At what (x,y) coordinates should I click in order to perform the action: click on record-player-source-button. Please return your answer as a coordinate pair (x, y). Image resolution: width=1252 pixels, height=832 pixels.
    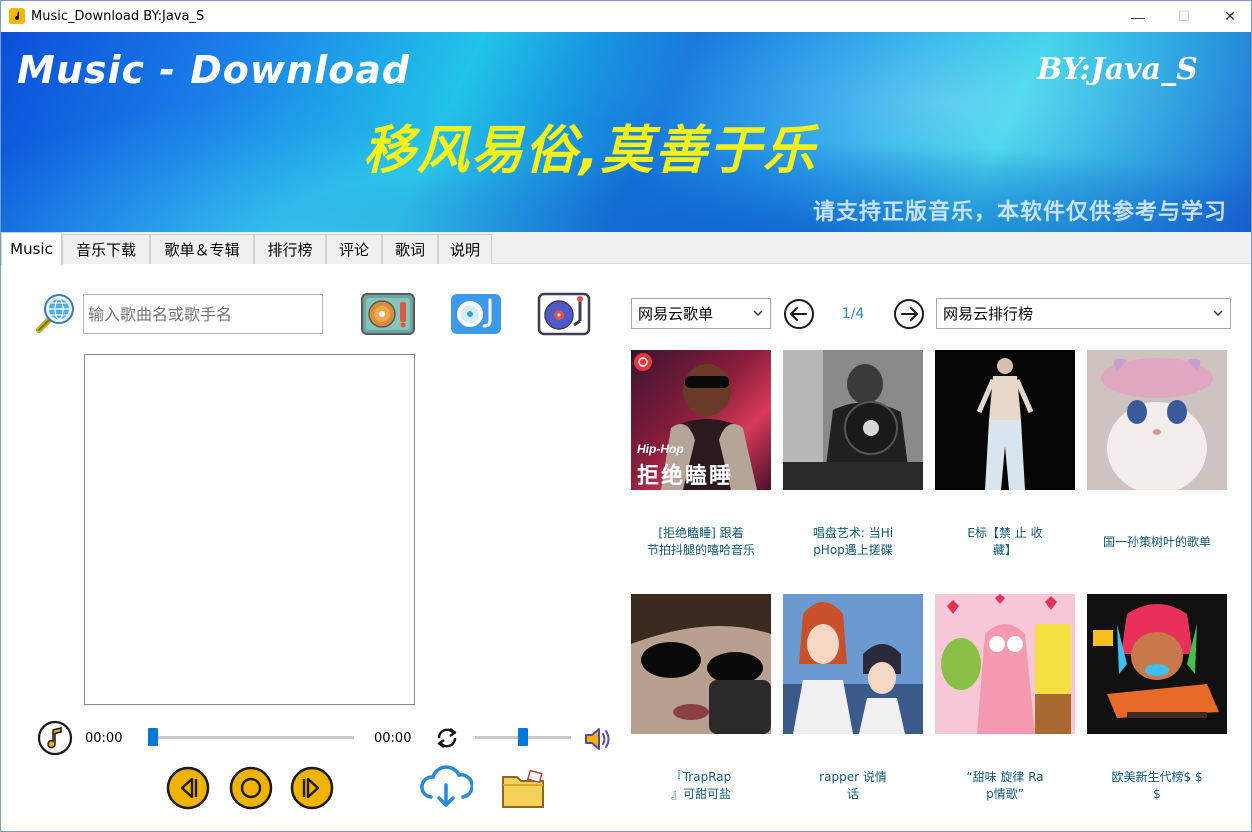
    Looking at the image, I should click on (564, 314).